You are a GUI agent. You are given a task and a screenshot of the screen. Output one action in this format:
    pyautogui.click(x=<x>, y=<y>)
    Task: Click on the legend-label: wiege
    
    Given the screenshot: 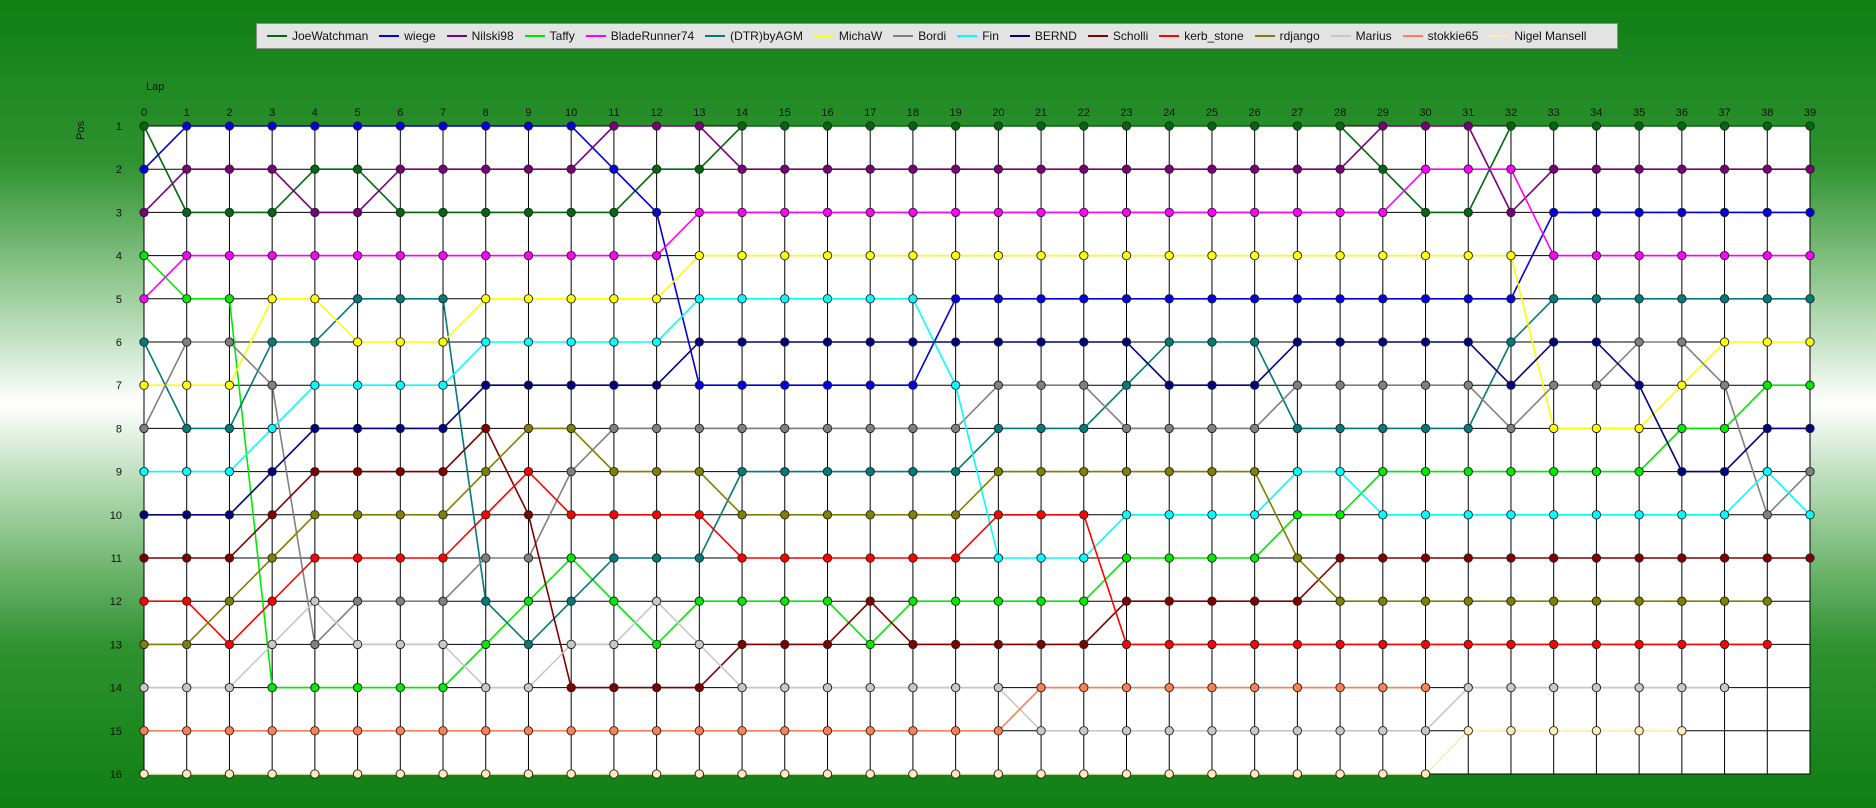 What is the action you would take?
    pyautogui.click(x=420, y=36)
    